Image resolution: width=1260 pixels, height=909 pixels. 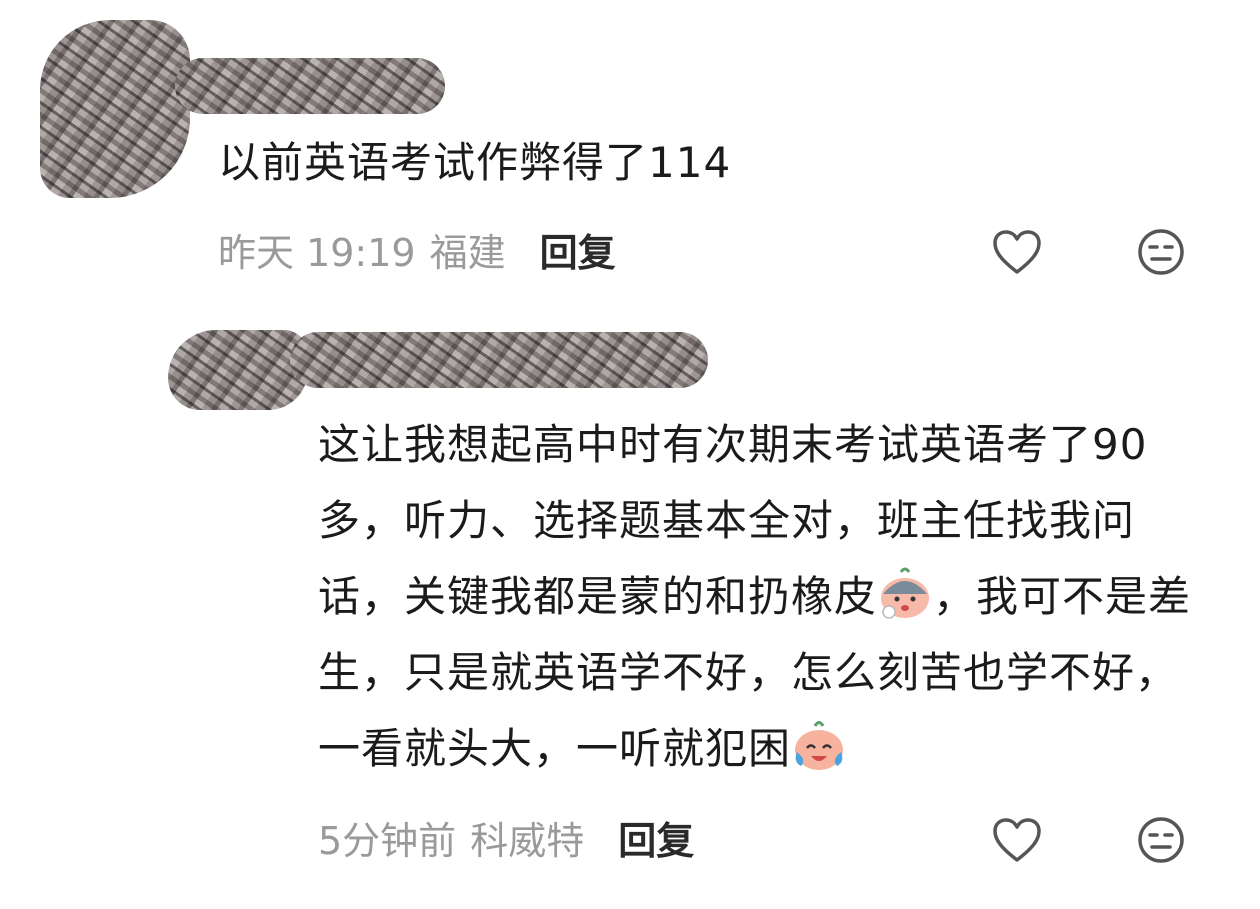 I want to click on comment-location: 科威特, so click(x=527, y=841).